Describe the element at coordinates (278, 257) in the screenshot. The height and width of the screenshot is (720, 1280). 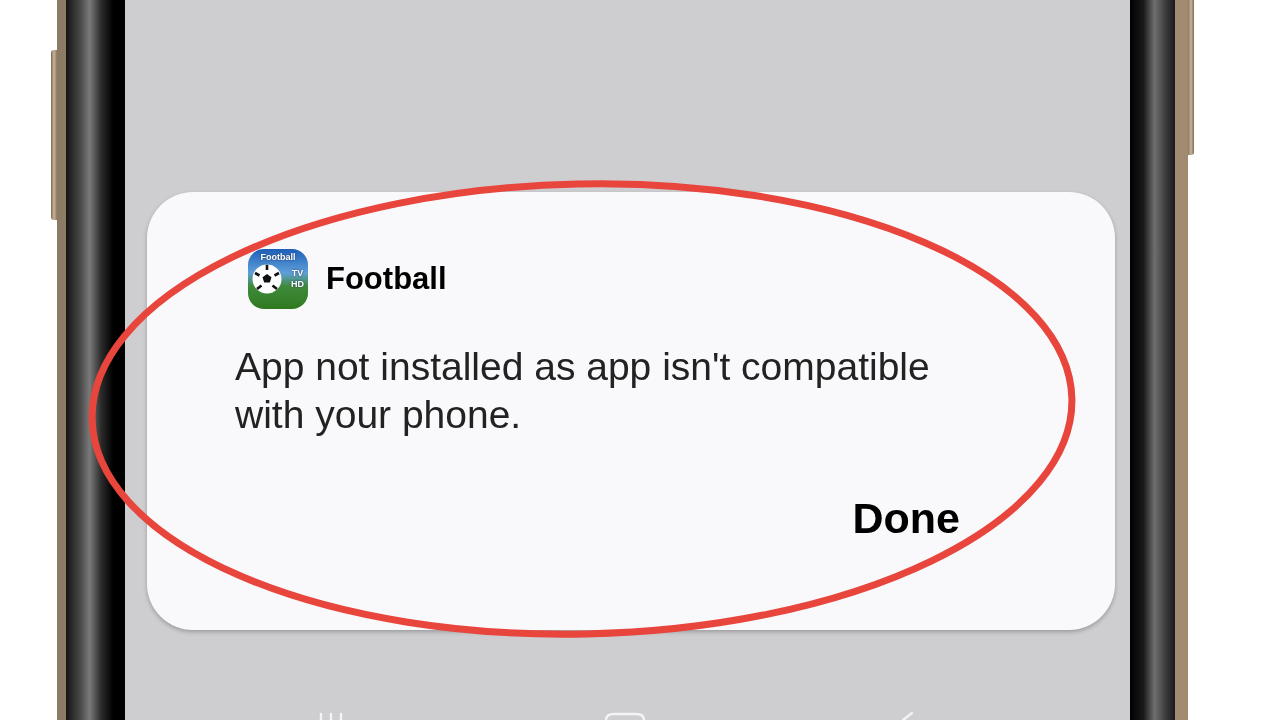
I see `logo-text: Football` at that location.